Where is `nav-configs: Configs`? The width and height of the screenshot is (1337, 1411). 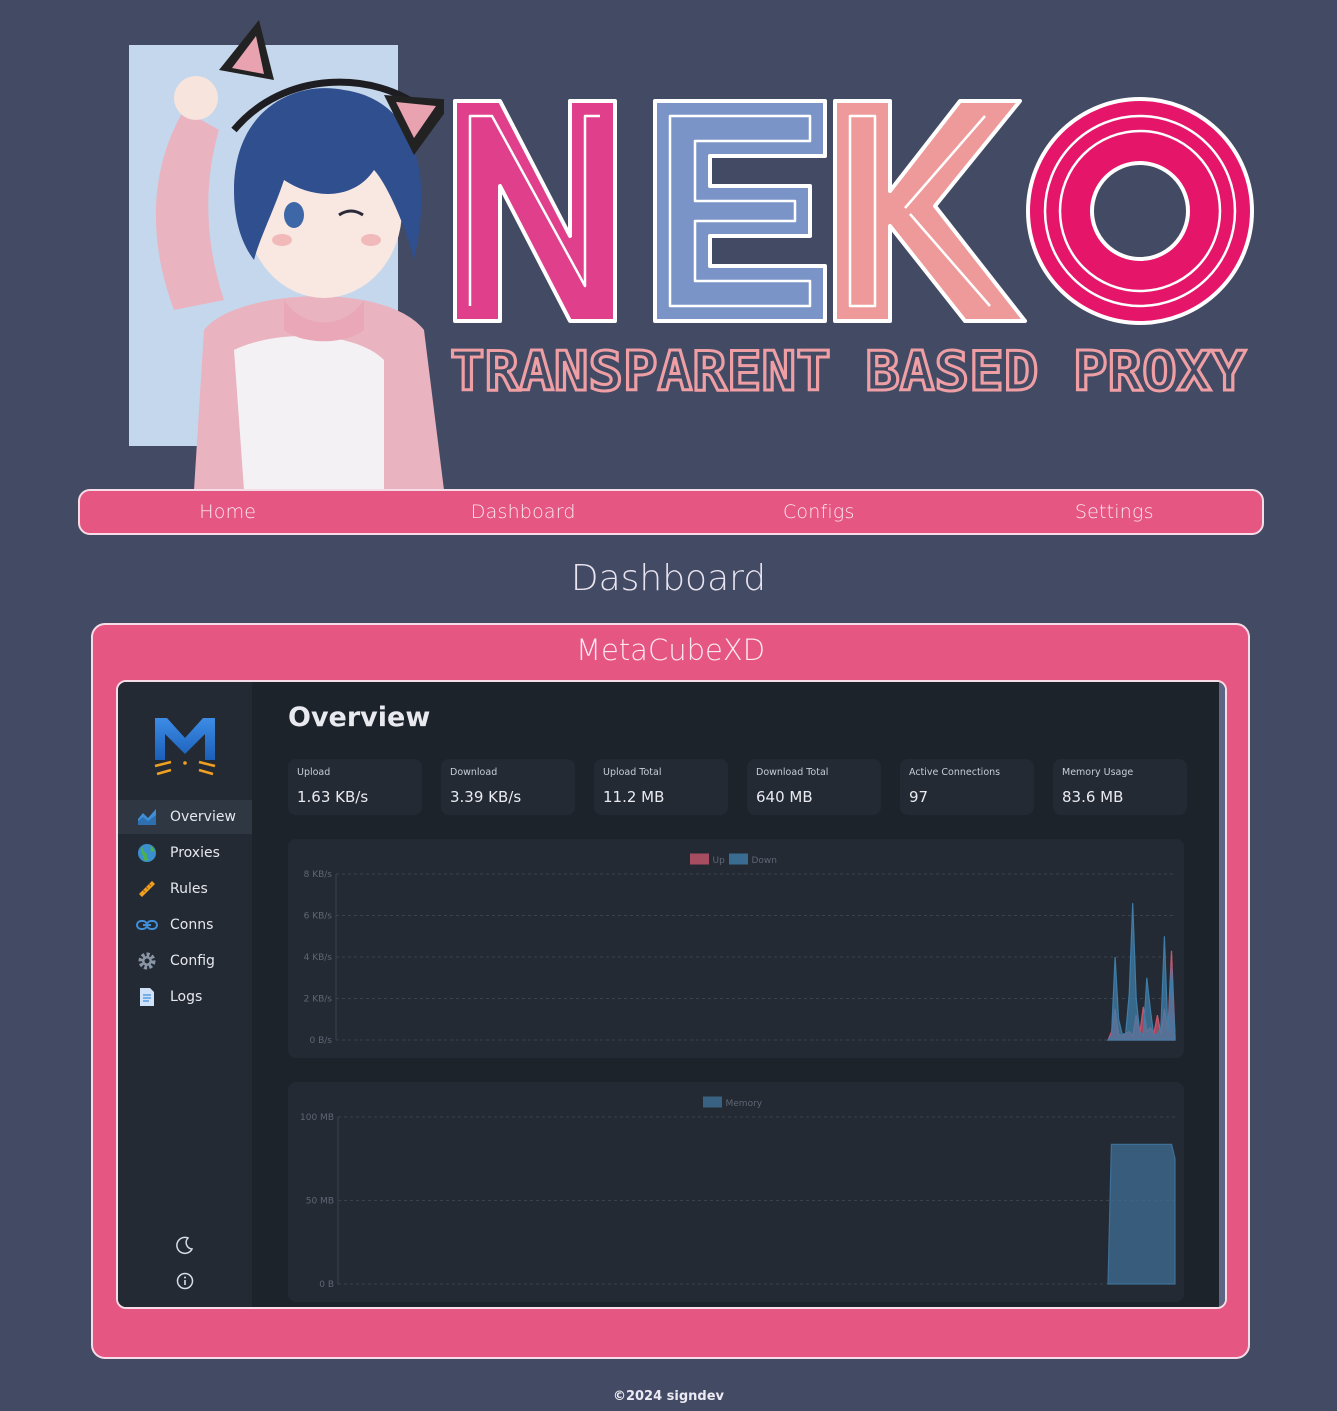 nav-configs: Configs is located at coordinates (819, 512).